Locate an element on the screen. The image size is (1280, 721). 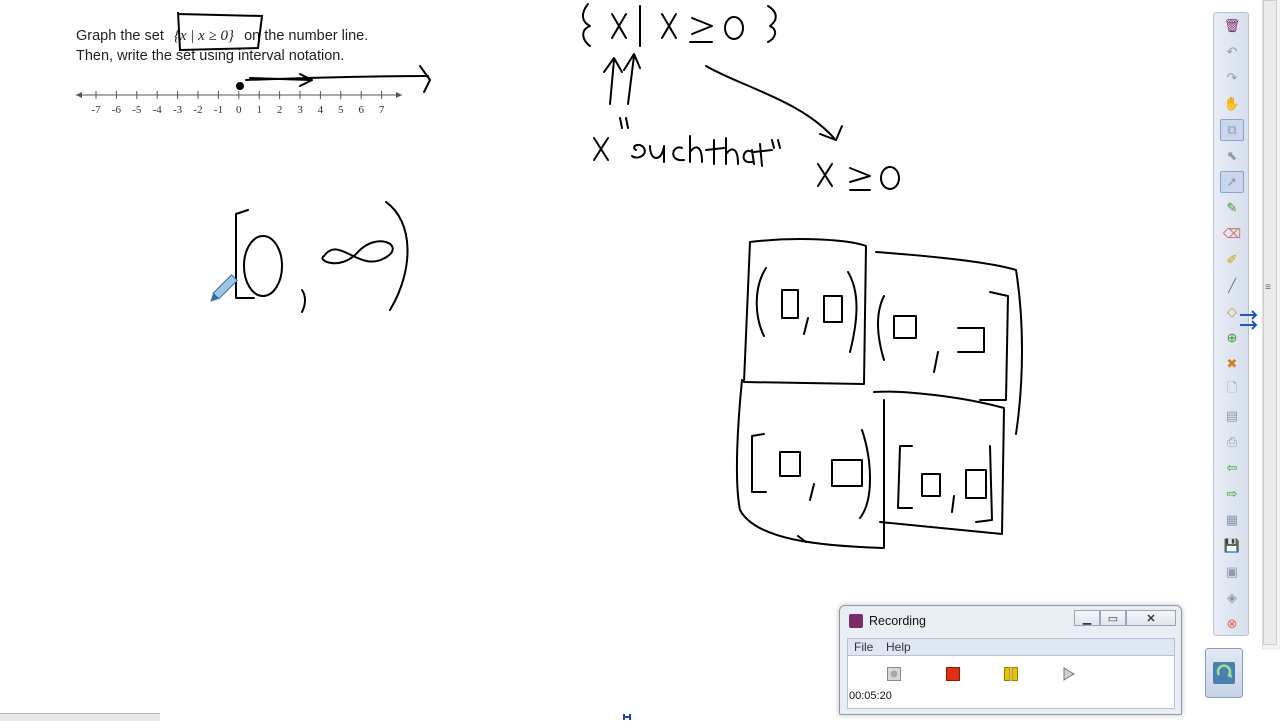
image-tool-button: ▣ is located at coordinates (1232, 572).